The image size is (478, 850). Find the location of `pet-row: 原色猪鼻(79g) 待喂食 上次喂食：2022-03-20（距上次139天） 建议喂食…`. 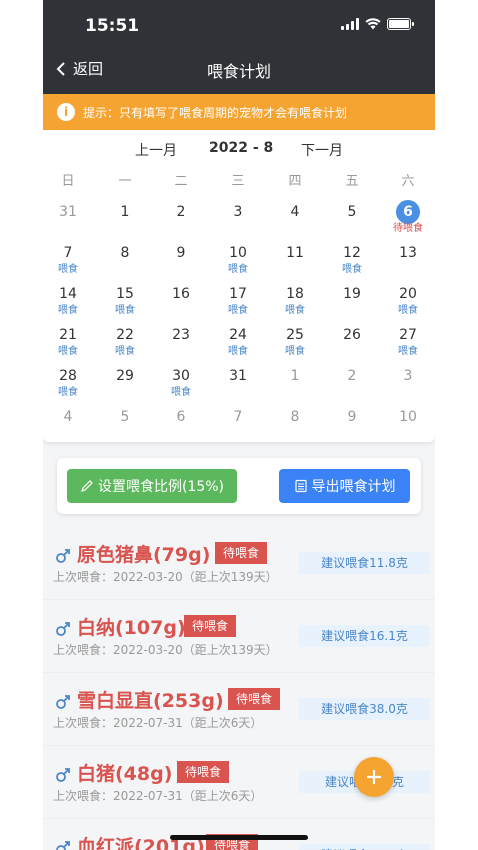

pet-row: 原色猪鼻(79g) 待喂食 上次喂食：2022-03-20（距上次139天） 建议喂食… is located at coordinates (239, 564).